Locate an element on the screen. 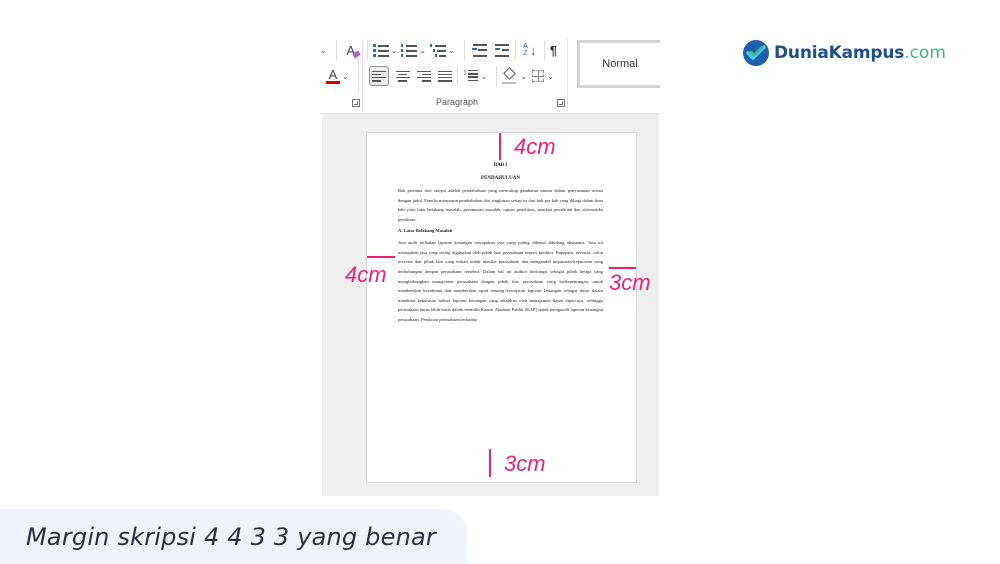  top-margin-label: 4cm is located at coordinates (535, 146).